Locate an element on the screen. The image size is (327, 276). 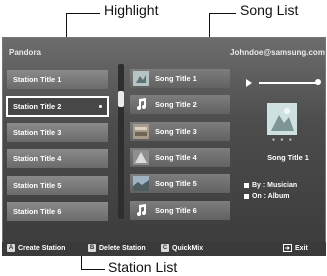
station-label: Station Title 6 is located at coordinates (37, 211).